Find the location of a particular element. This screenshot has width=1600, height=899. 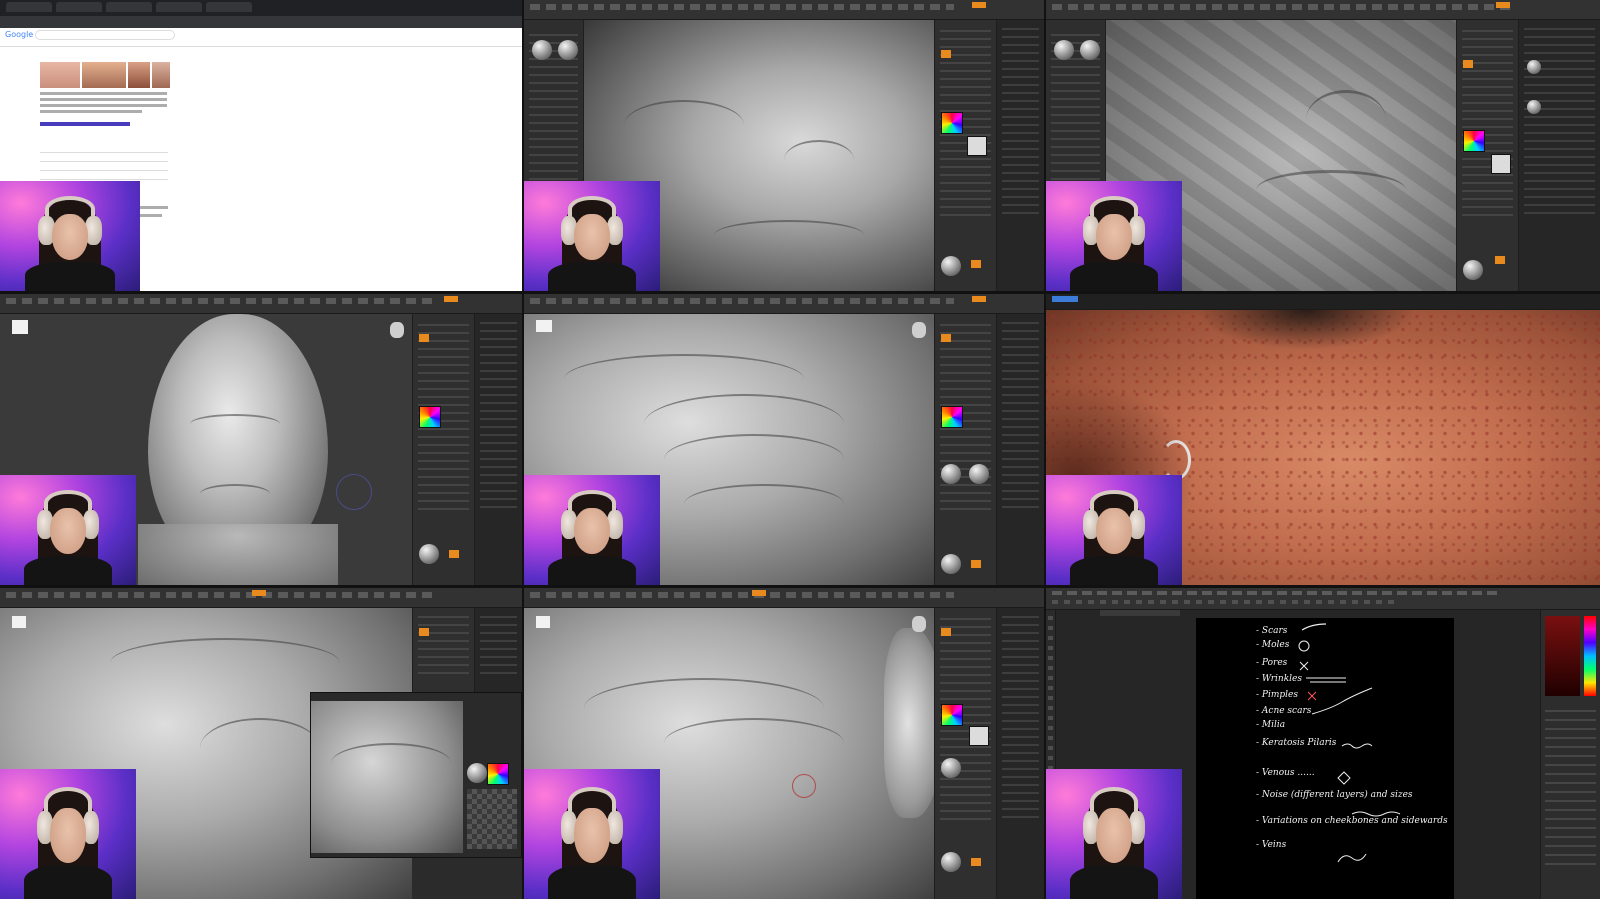

address-bar is located at coordinates (261, 22).